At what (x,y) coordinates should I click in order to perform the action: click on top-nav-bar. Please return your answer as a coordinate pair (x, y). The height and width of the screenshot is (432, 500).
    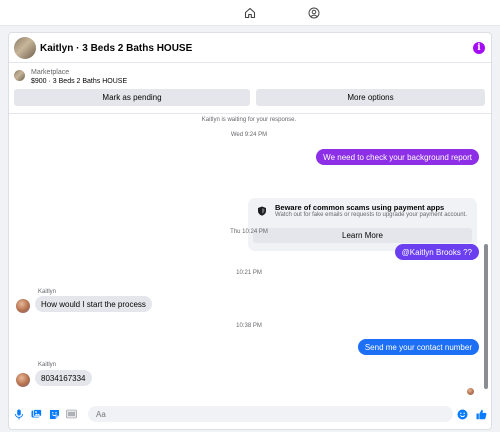
    Looking at the image, I should click on (250, 13).